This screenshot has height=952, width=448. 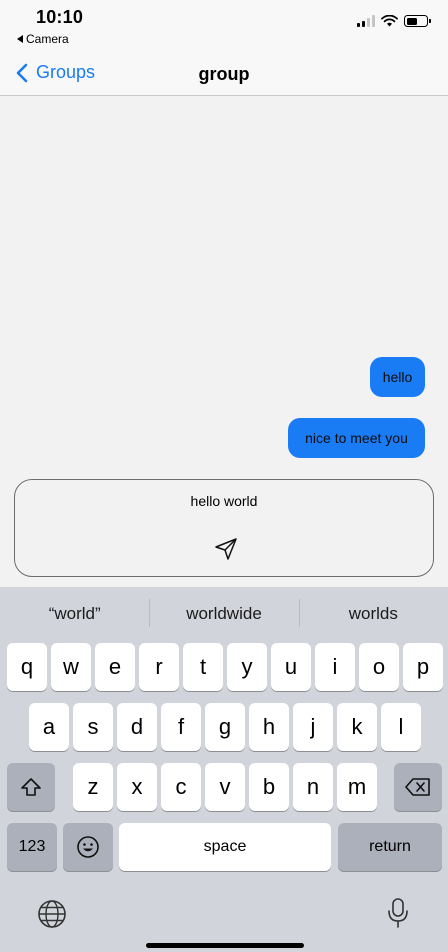 I want to click on suggestion-item: worldwide, so click(x=223, y=613).